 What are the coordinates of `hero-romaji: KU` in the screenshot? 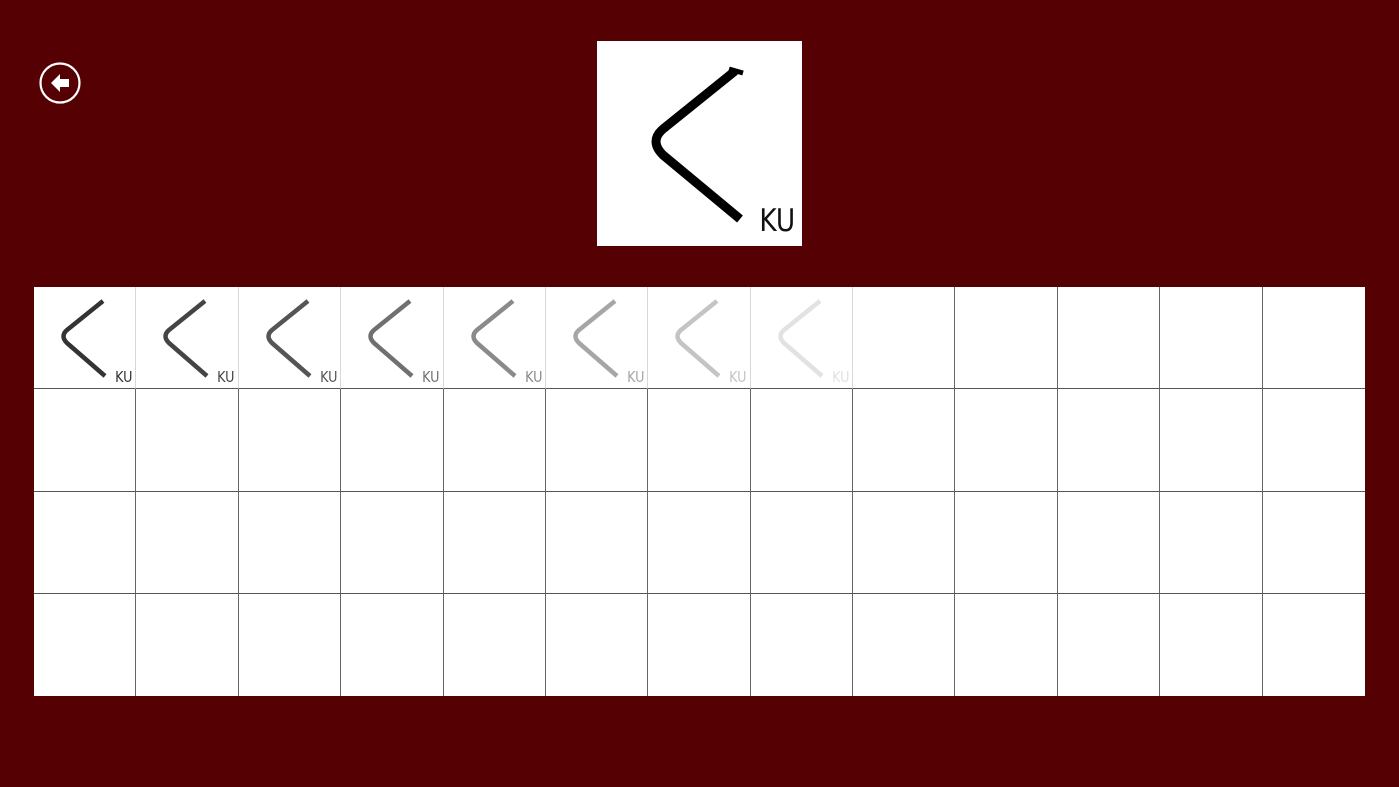 It's located at (777, 221).